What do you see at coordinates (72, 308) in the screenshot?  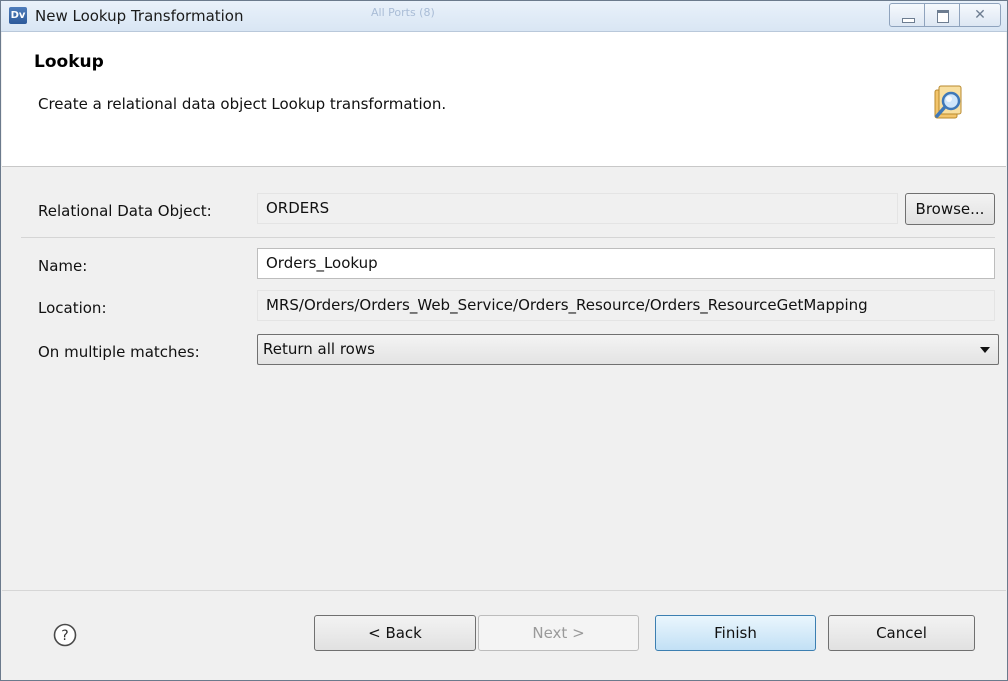 I see `location-label: Location:` at bounding box center [72, 308].